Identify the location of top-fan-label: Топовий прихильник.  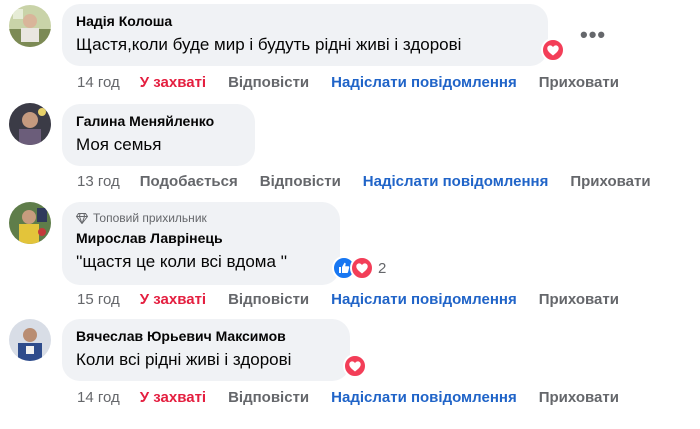
(150, 218).